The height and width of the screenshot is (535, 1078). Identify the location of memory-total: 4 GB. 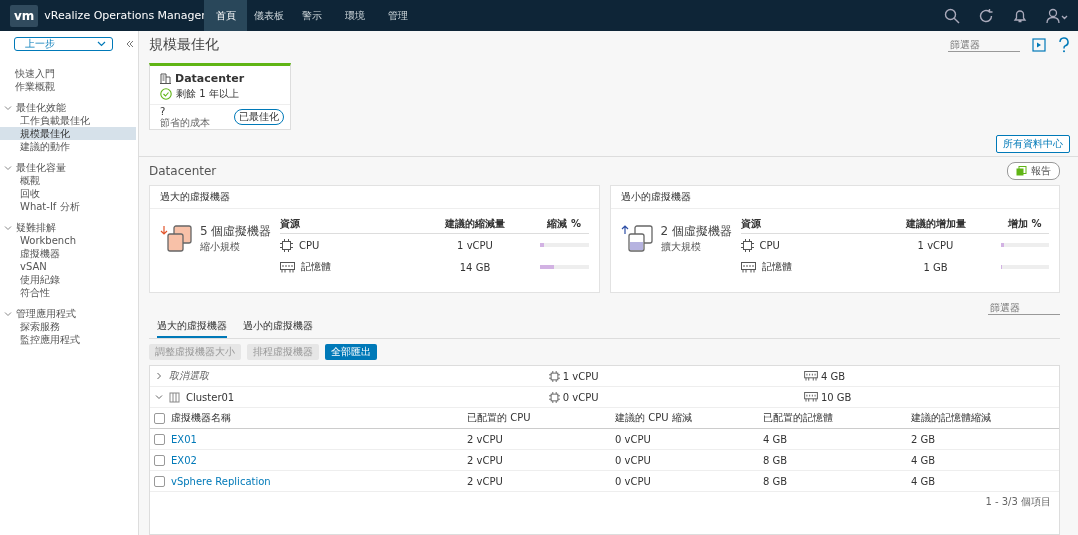
(833, 376).